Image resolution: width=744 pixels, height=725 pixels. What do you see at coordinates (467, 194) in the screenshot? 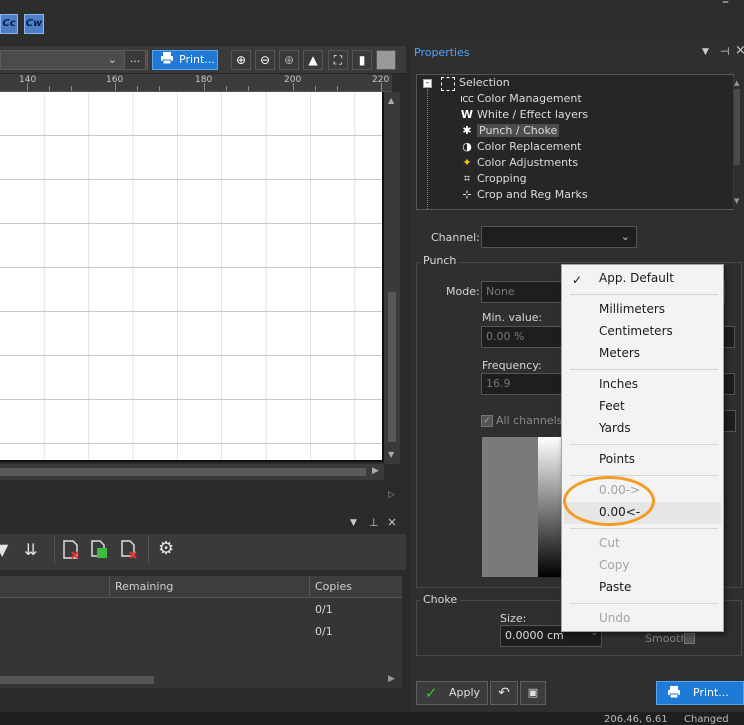
I see `crop-reg-marks-icon: ⊹` at bounding box center [467, 194].